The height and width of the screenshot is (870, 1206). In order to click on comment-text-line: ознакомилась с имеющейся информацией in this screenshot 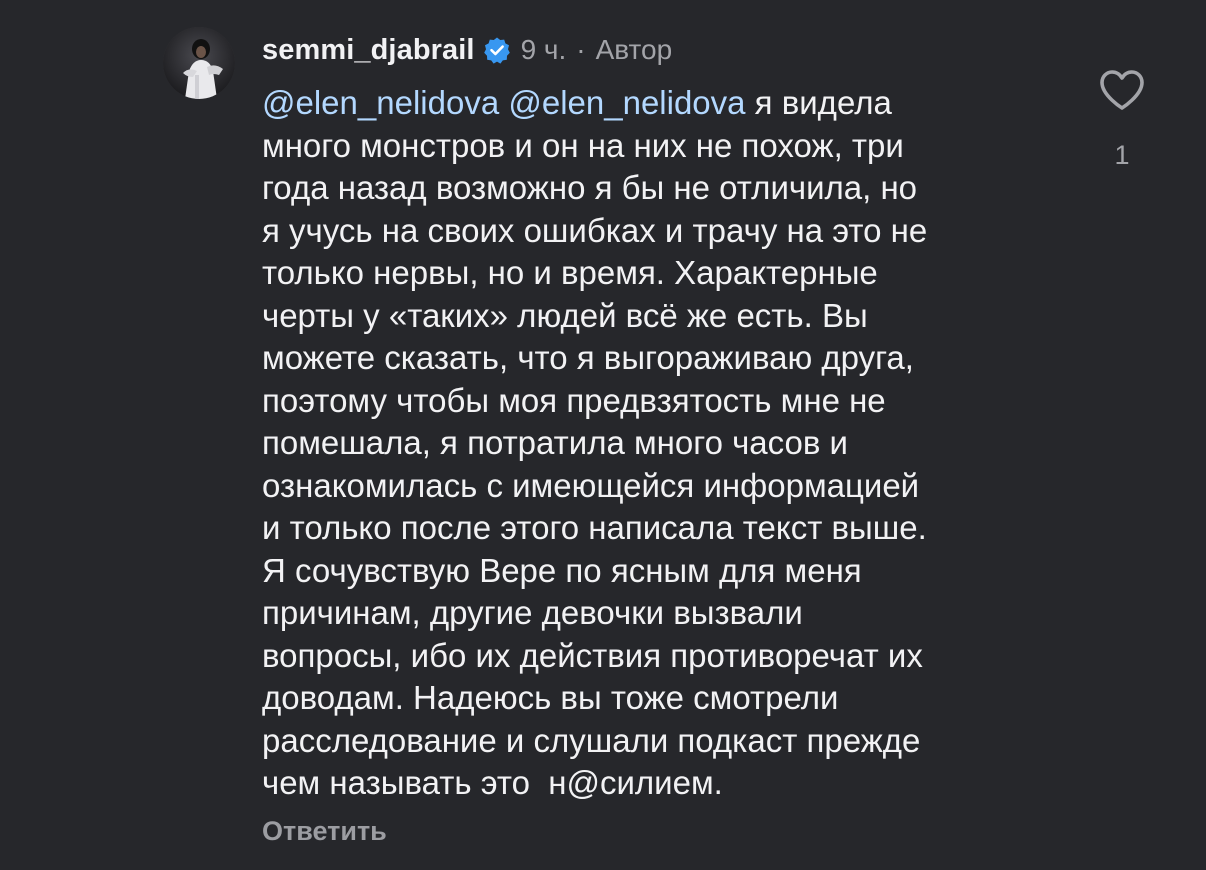, I will do `click(591, 485)`.